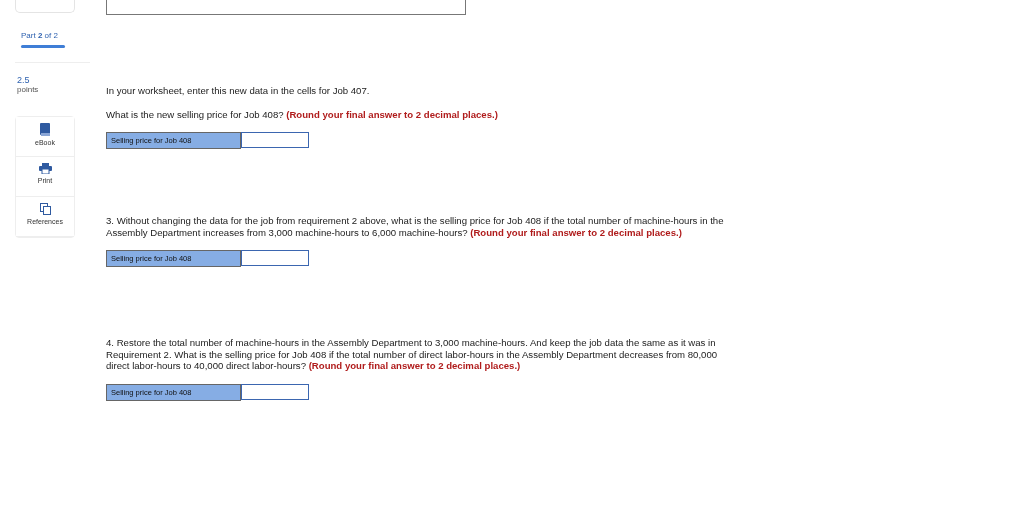 The image size is (1024, 505). What do you see at coordinates (238, 91) in the screenshot?
I see `question-text: In your worksheet, enter this new data in the cells for Job 407.` at bounding box center [238, 91].